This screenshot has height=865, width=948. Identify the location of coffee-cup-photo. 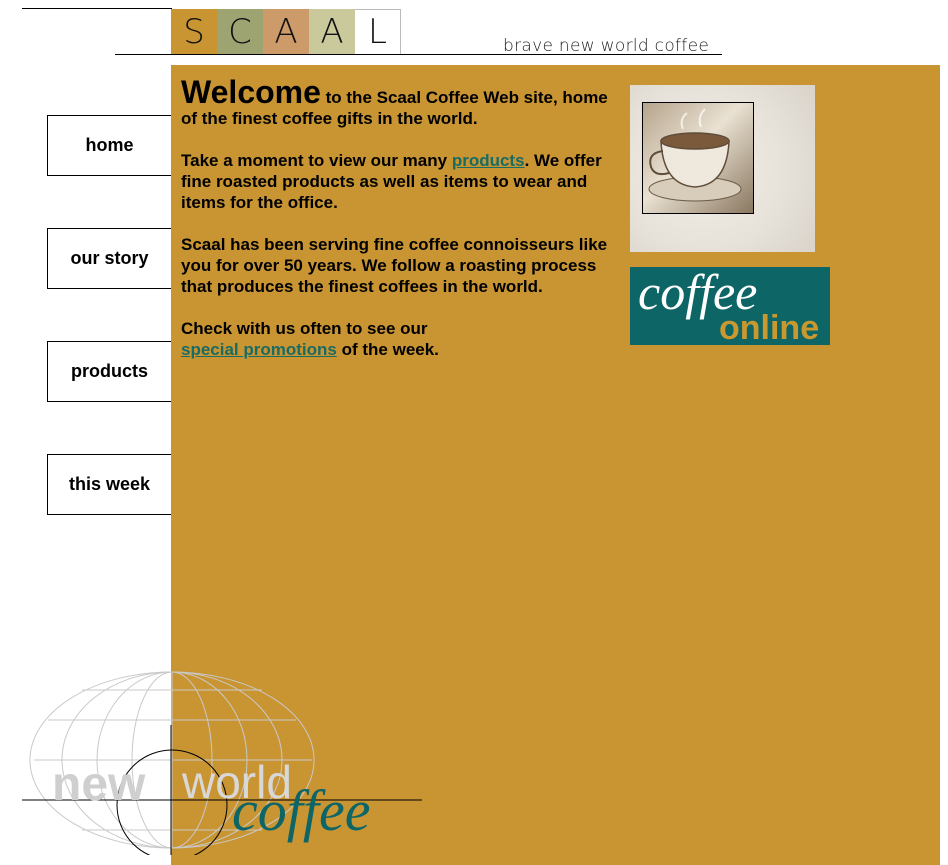
(722, 168).